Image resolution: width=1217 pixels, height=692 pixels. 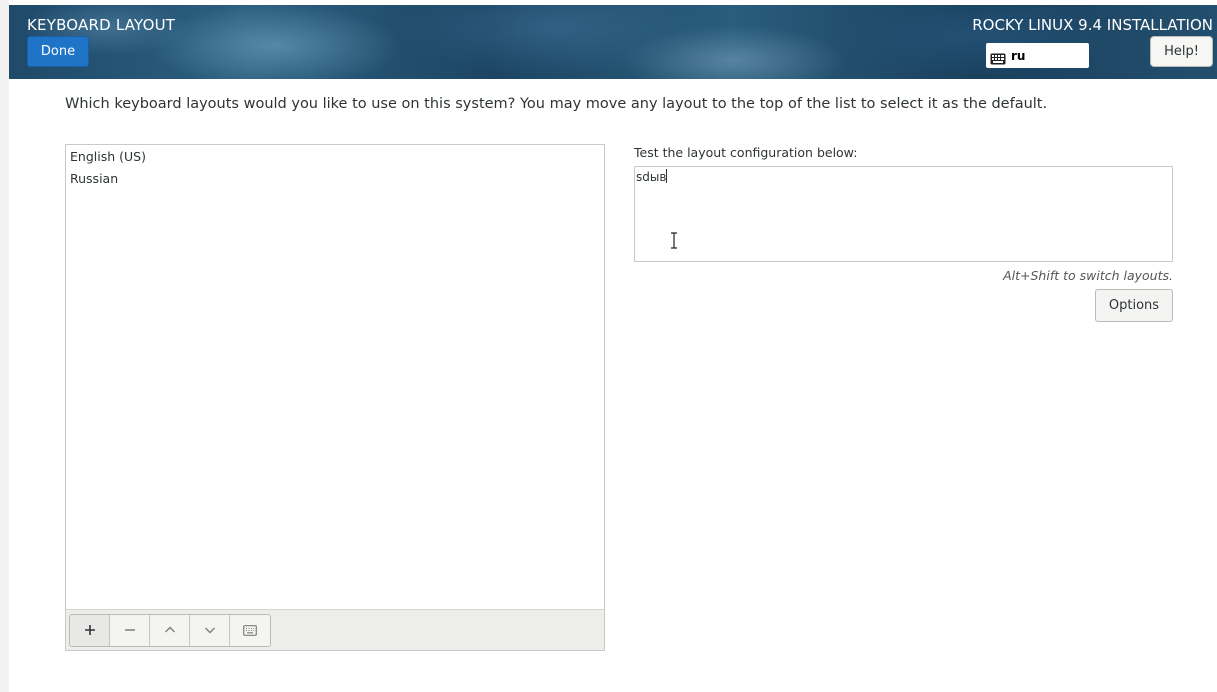 I want to click on test-layout-input: sdыв, so click(x=903, y=214).